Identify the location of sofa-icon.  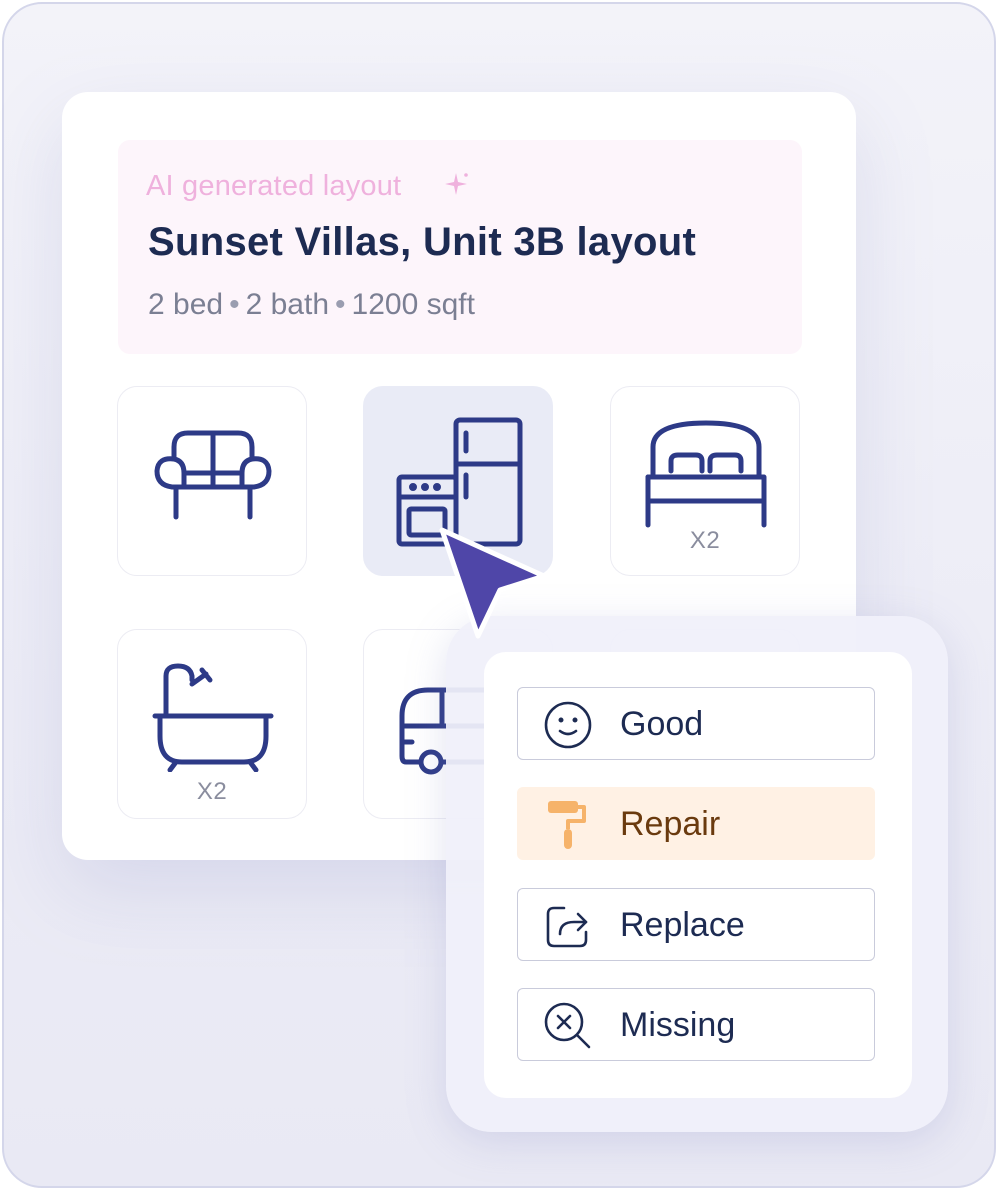
(213, 475).